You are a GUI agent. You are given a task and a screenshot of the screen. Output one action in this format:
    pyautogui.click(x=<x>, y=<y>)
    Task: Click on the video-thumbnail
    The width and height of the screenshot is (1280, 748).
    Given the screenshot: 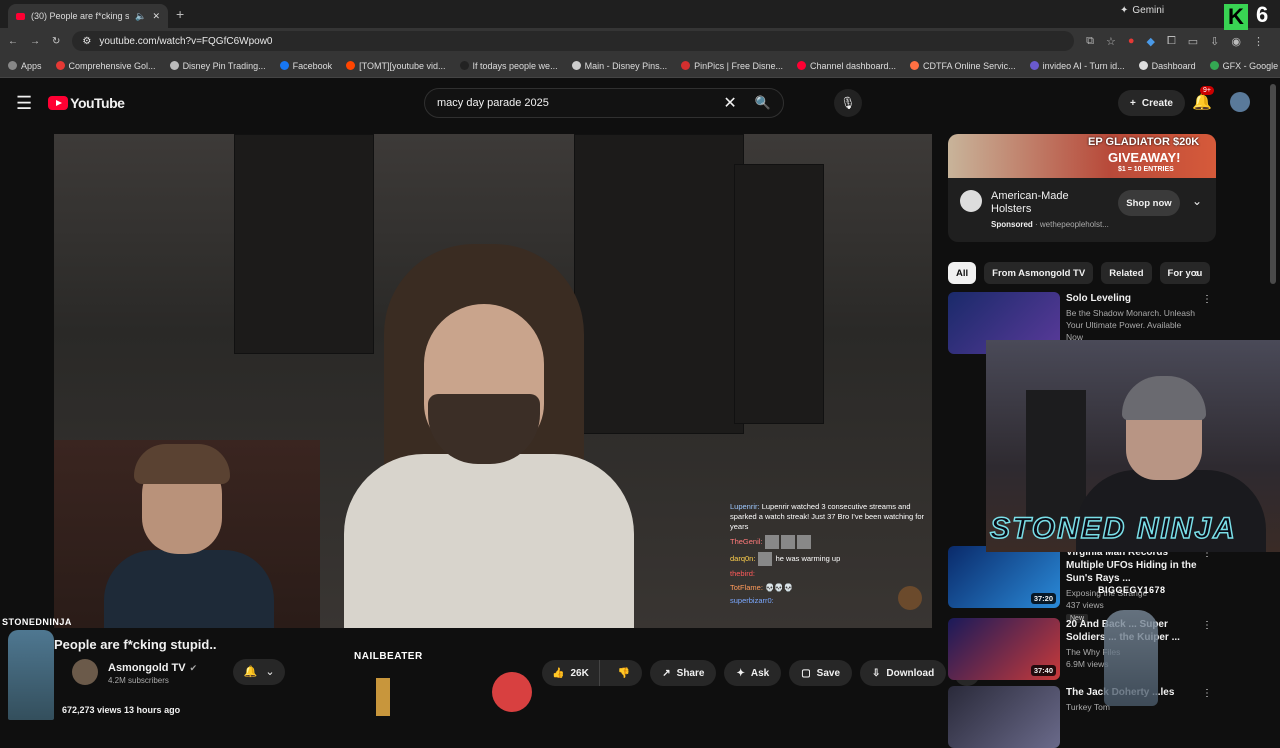 What is the action you would take?
    pyautogui.click(x=1004, y=717)
    